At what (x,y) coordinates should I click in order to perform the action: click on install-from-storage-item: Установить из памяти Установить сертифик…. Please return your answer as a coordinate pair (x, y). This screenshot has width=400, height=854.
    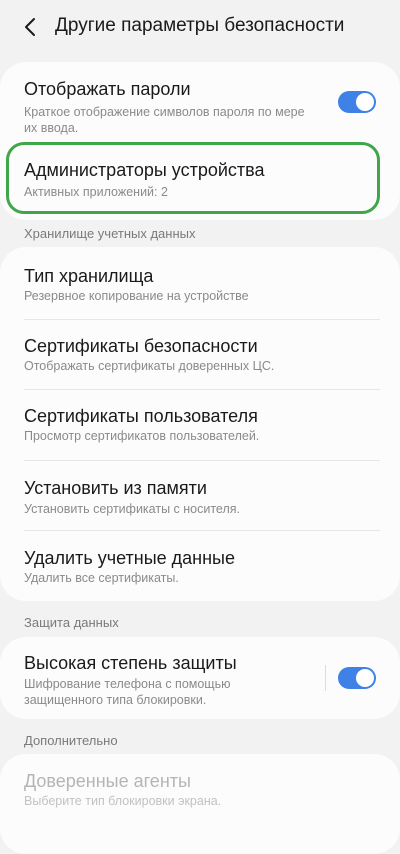
    Looking at the image, I should click on (200, 495).